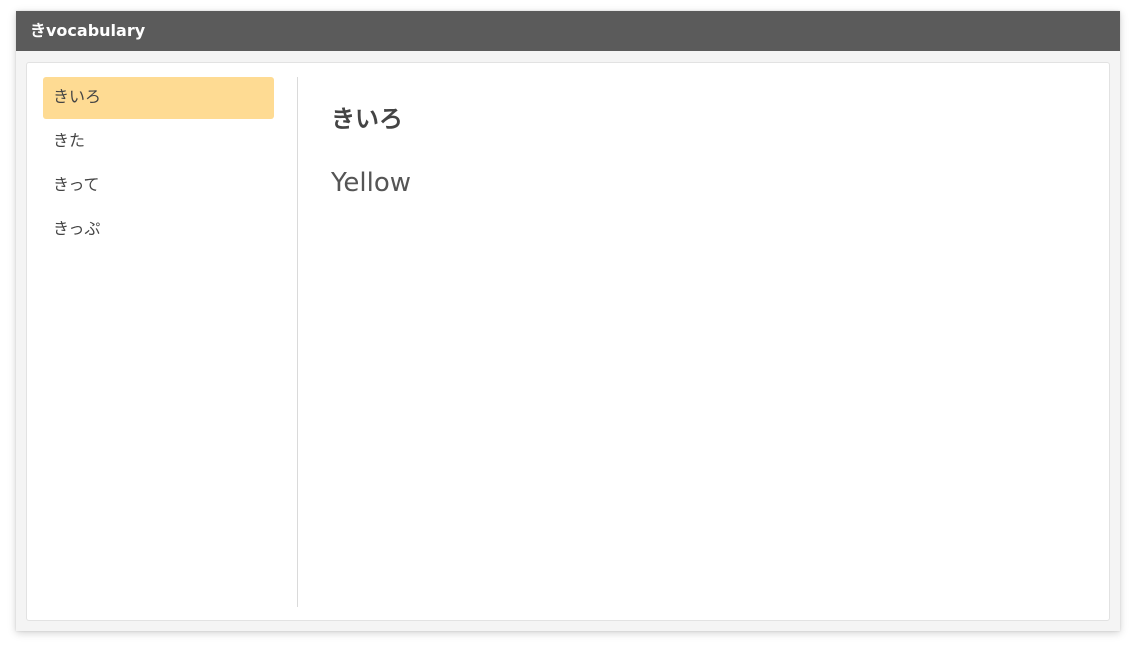 Image resolution: width=1136 pixels, height=653 pixels. What do you see at coordinates (158, 186) in the screenshot?
I see `word-list-item-kitte: きって` at bounding box center [158, 186].